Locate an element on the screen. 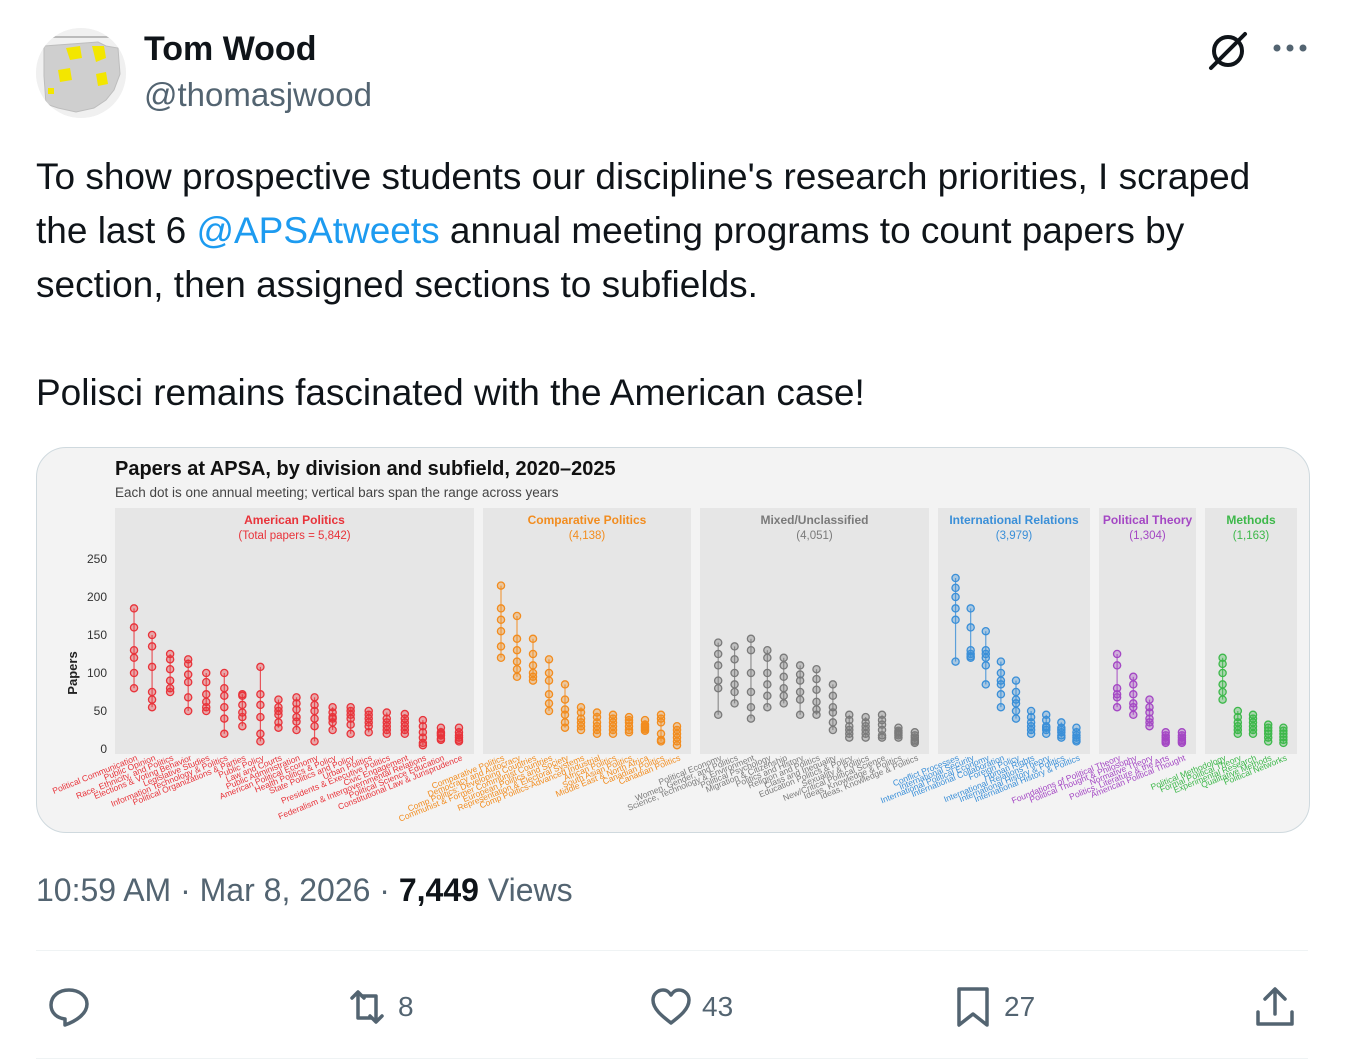  views-label: Views is located at coordinates (530, 890).